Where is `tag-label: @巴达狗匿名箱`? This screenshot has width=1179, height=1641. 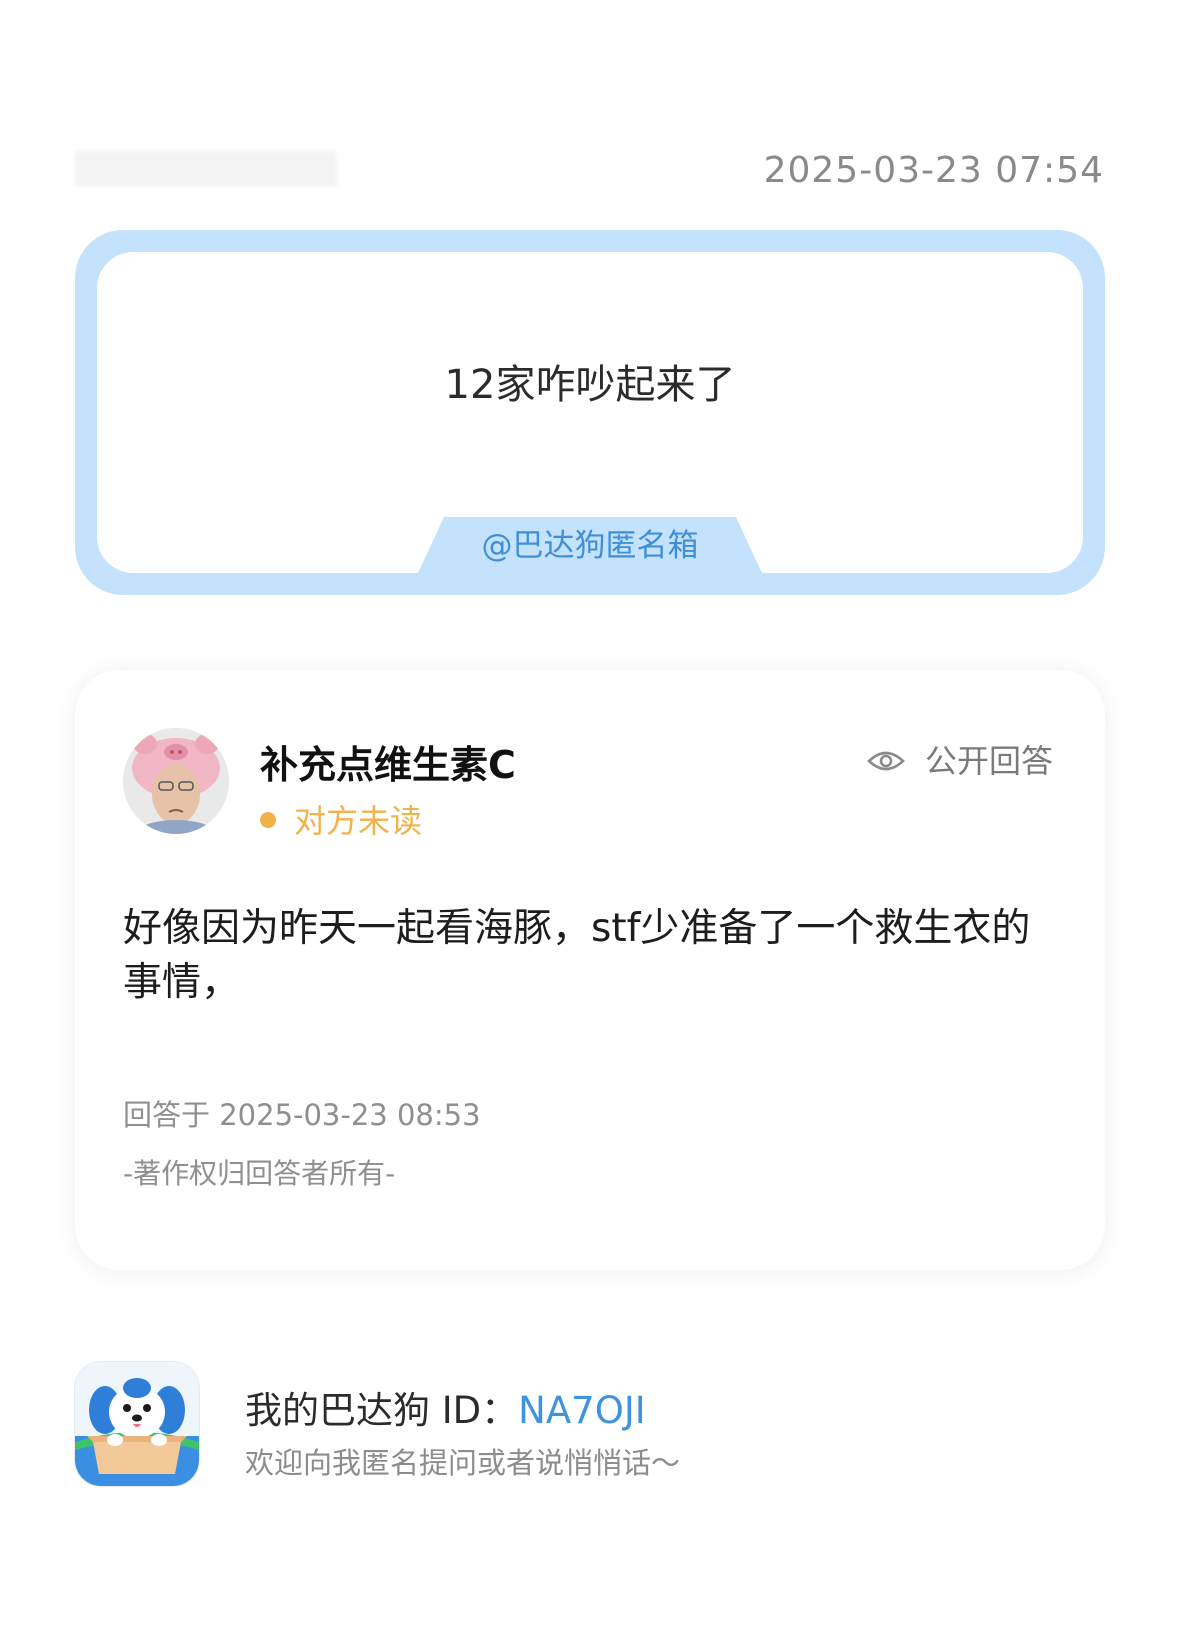 tag-label: @巴达狗匿名箱 is located at coordinates (590, 546).